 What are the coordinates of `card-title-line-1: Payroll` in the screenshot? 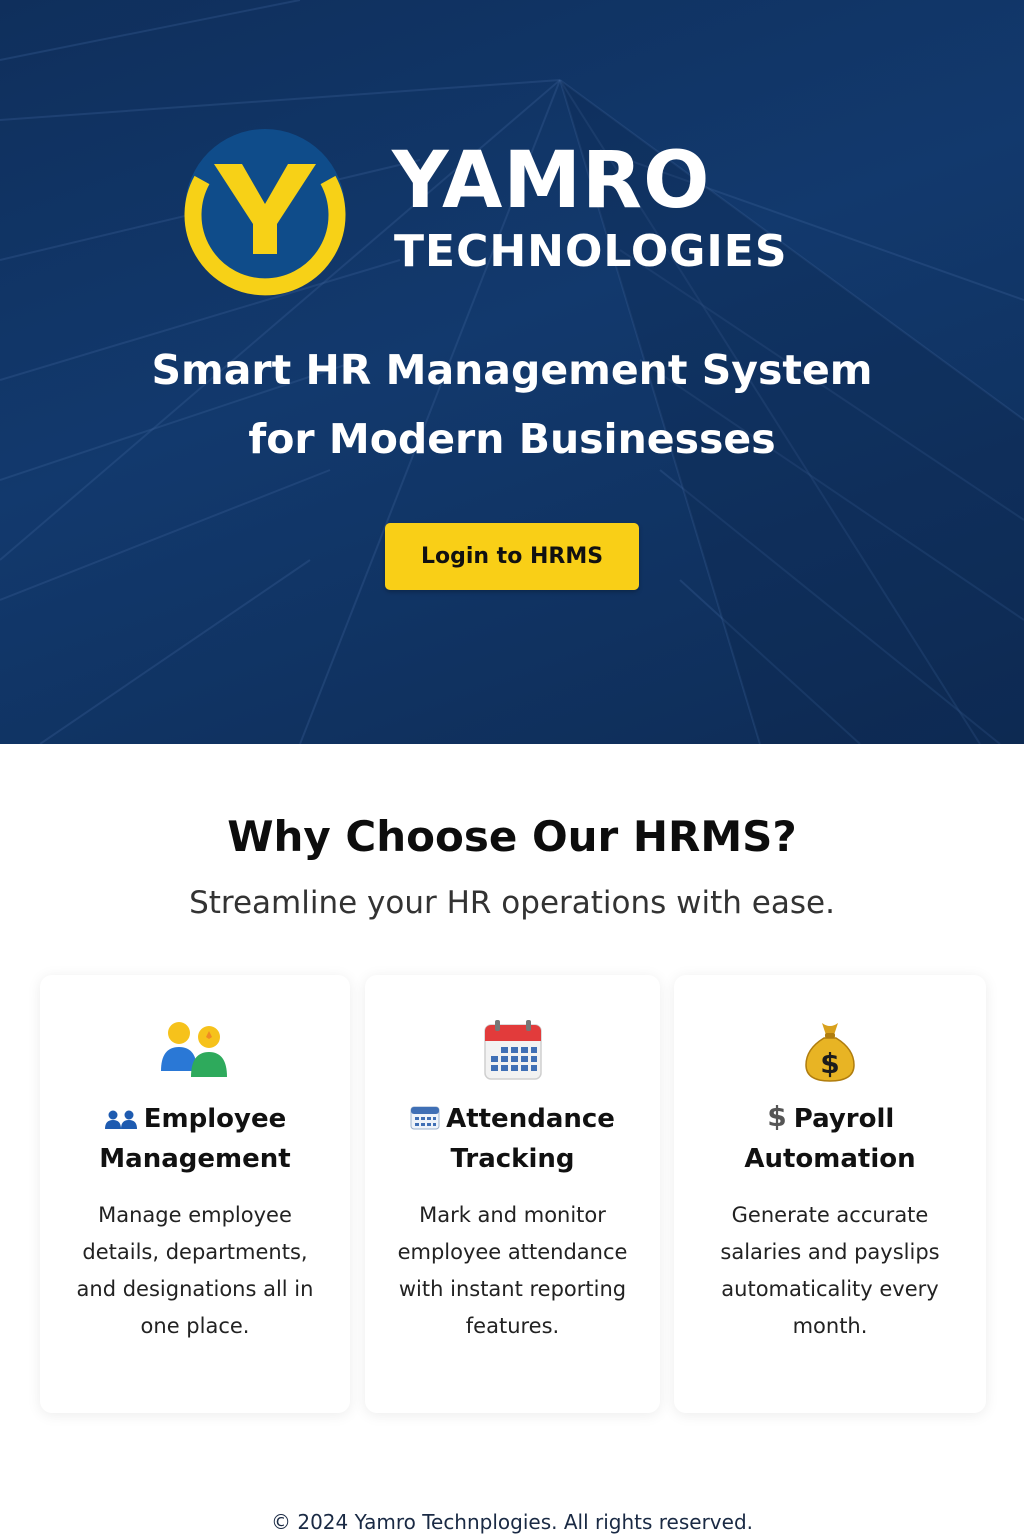 It's located at (844, 1119).